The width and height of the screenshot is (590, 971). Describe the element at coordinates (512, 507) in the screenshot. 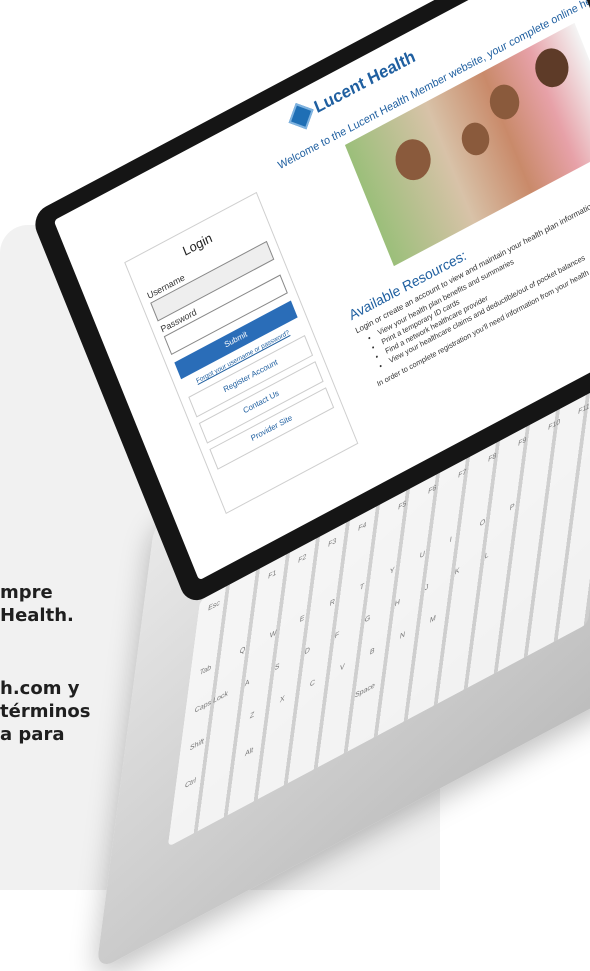

I see `key-label: P` at that location.